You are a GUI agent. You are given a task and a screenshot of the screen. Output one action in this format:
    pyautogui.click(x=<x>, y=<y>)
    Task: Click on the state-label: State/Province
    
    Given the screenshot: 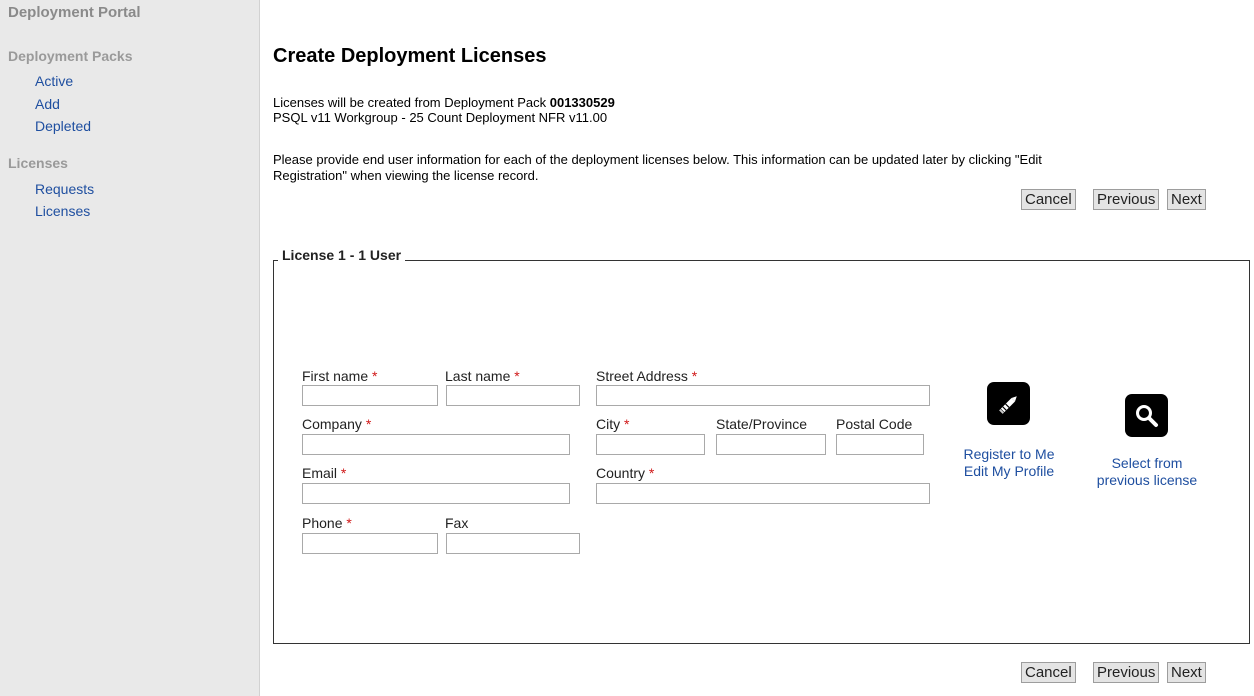 What is the action you would take?
    pyautogui.click(x=762, y=424)
    